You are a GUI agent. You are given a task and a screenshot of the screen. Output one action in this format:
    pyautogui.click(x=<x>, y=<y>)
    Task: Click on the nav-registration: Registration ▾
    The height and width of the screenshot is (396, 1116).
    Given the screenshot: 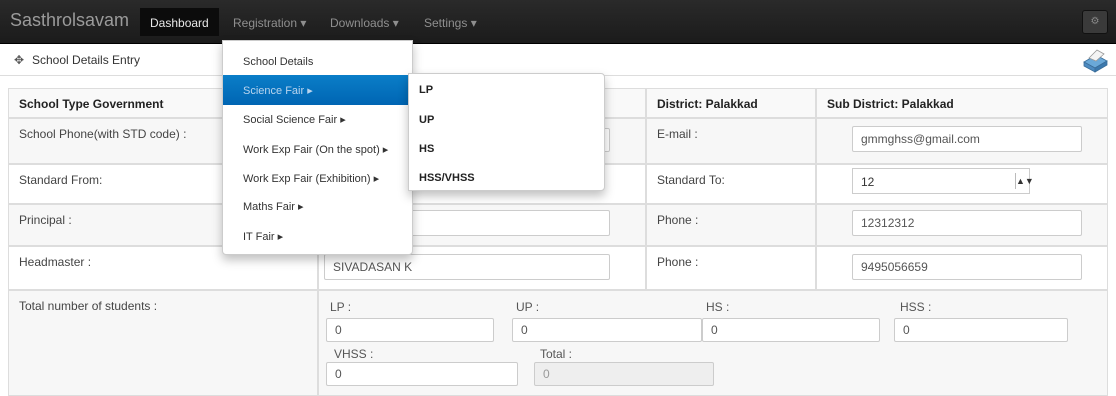 What is the action you would take?
    pyautogui.click(x=269, y=23)
    